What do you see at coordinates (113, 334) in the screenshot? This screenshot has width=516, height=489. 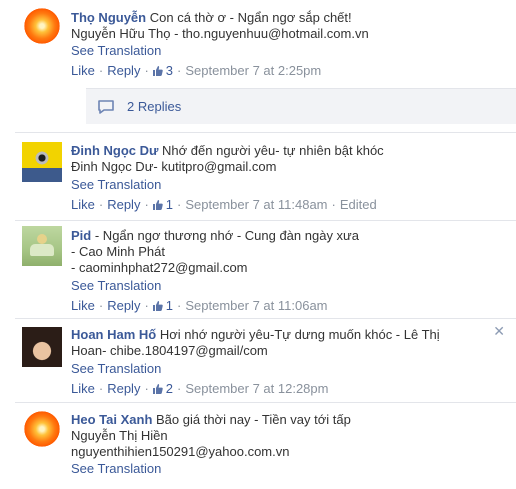 I see `comment-author: Hoan Ham Hố` at bounding box center [113, 334].